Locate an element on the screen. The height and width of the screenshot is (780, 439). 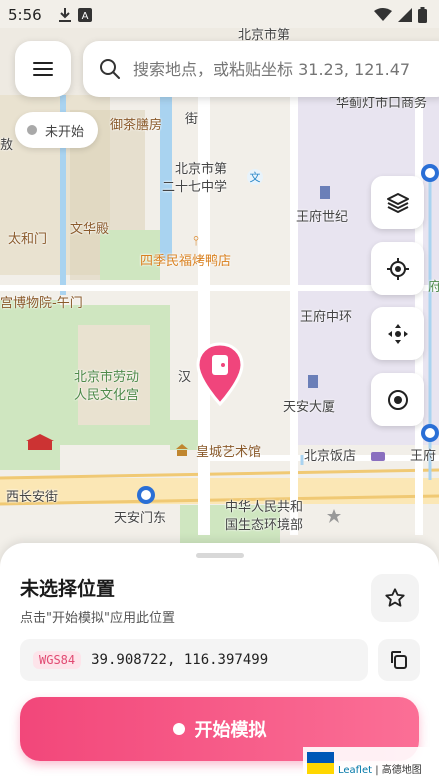
map-label: 国生态环境部 is located at coordinates (264, 525).